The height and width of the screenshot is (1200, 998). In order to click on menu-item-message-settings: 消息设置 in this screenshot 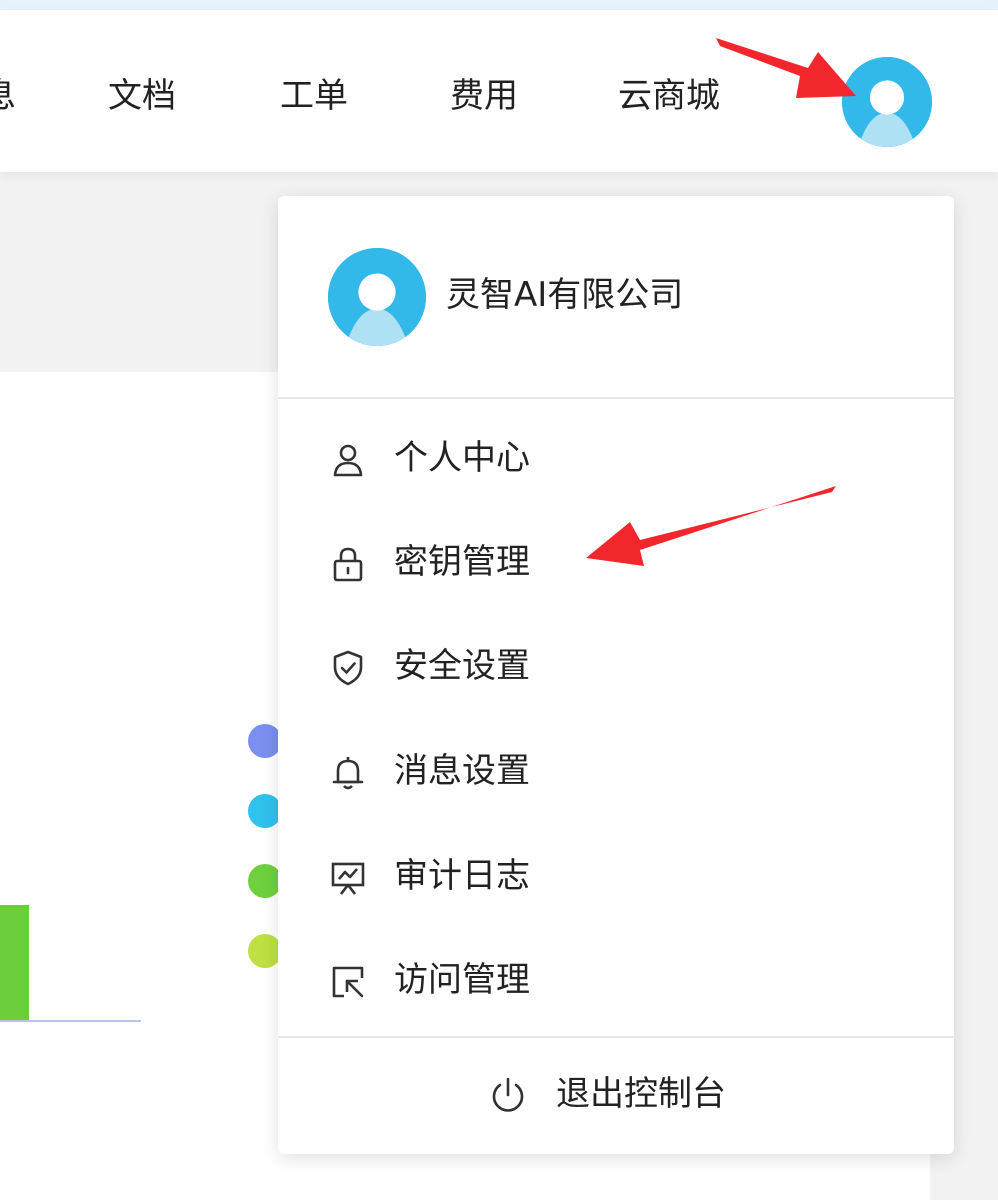, I will do `click(618, 771)`.